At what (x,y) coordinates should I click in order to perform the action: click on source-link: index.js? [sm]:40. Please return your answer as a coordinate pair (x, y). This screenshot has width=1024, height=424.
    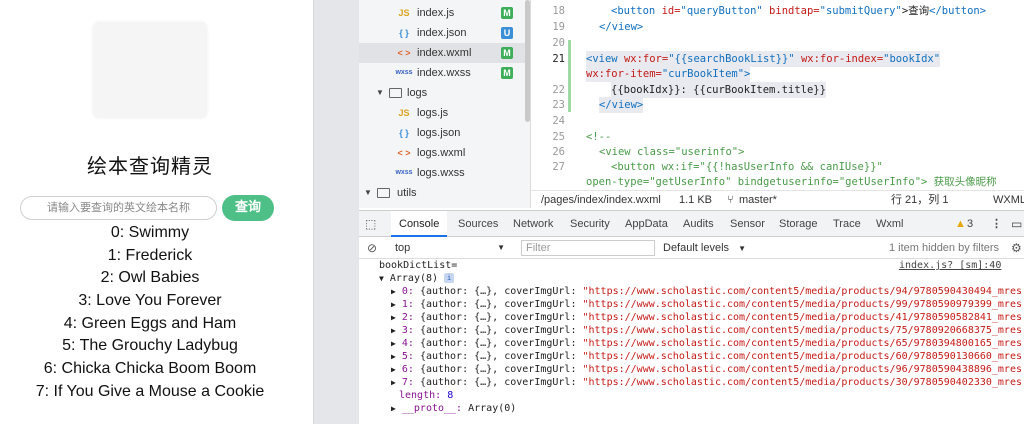
    Looking at the image, I should click on (950, 265).